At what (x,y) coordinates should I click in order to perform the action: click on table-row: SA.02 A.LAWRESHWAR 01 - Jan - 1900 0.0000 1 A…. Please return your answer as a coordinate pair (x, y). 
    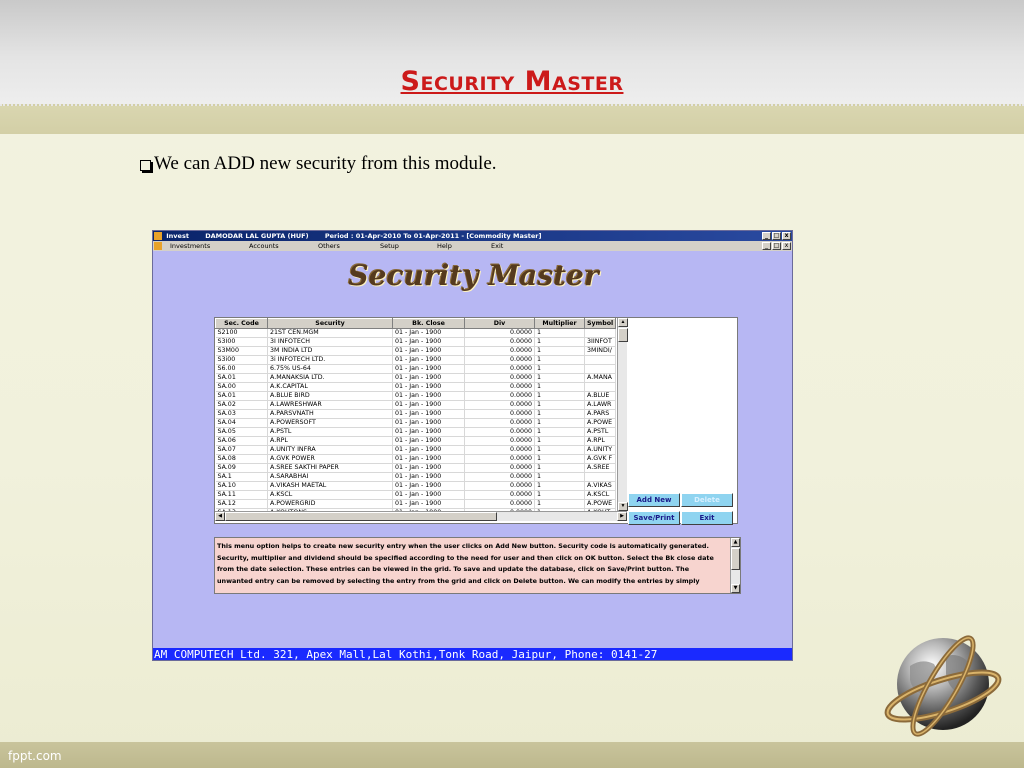
    Looking at the image, I should click on (416, 405).